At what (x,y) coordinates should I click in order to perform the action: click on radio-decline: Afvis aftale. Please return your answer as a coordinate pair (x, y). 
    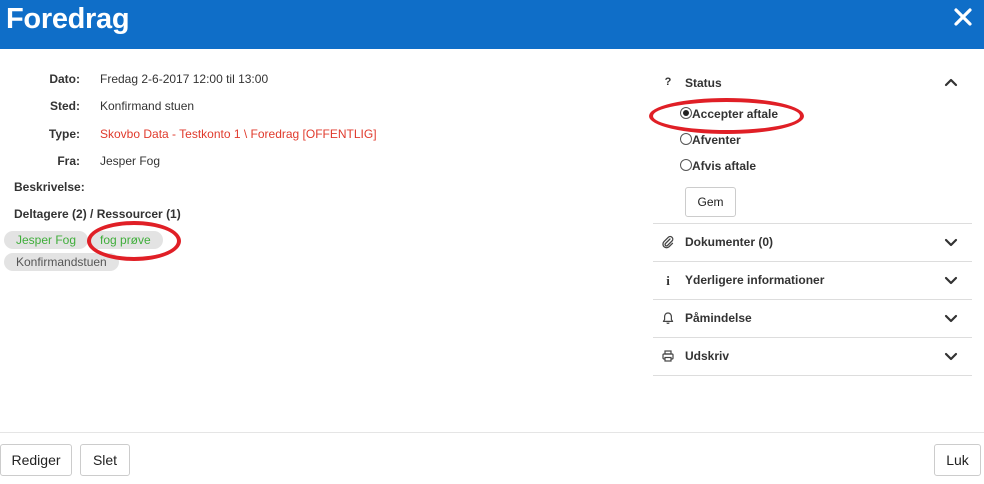
    Looking at the image, I should click on (718, 166).